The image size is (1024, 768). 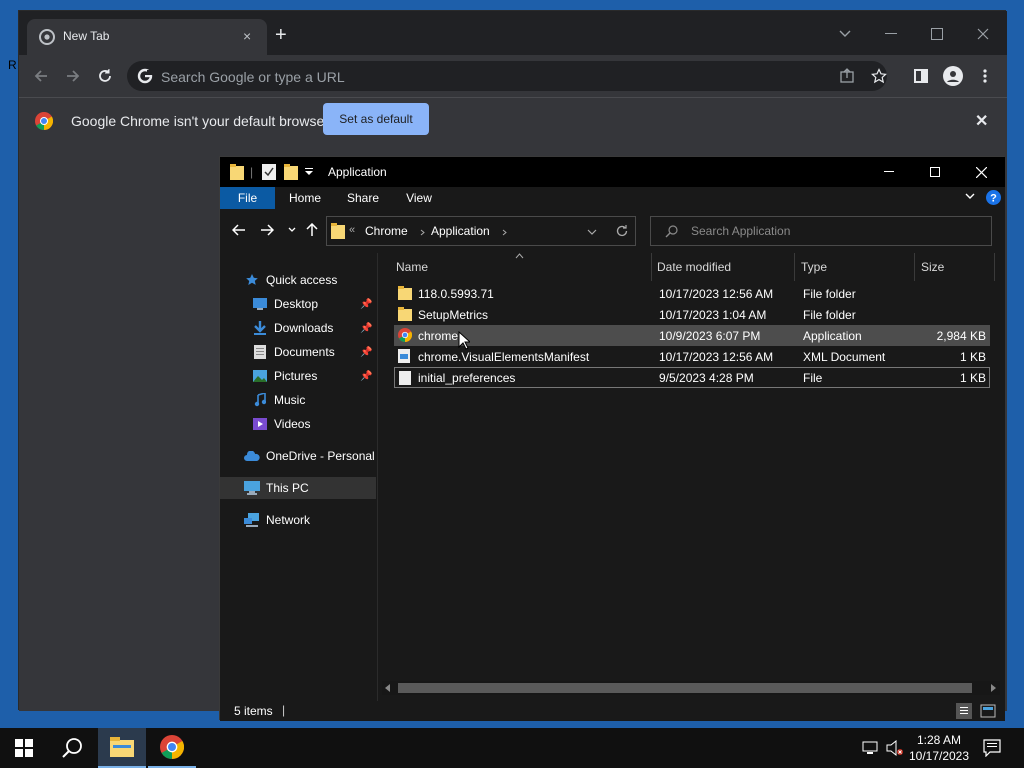 I want to click on tab-home: Home, so click(x=305, y=198).